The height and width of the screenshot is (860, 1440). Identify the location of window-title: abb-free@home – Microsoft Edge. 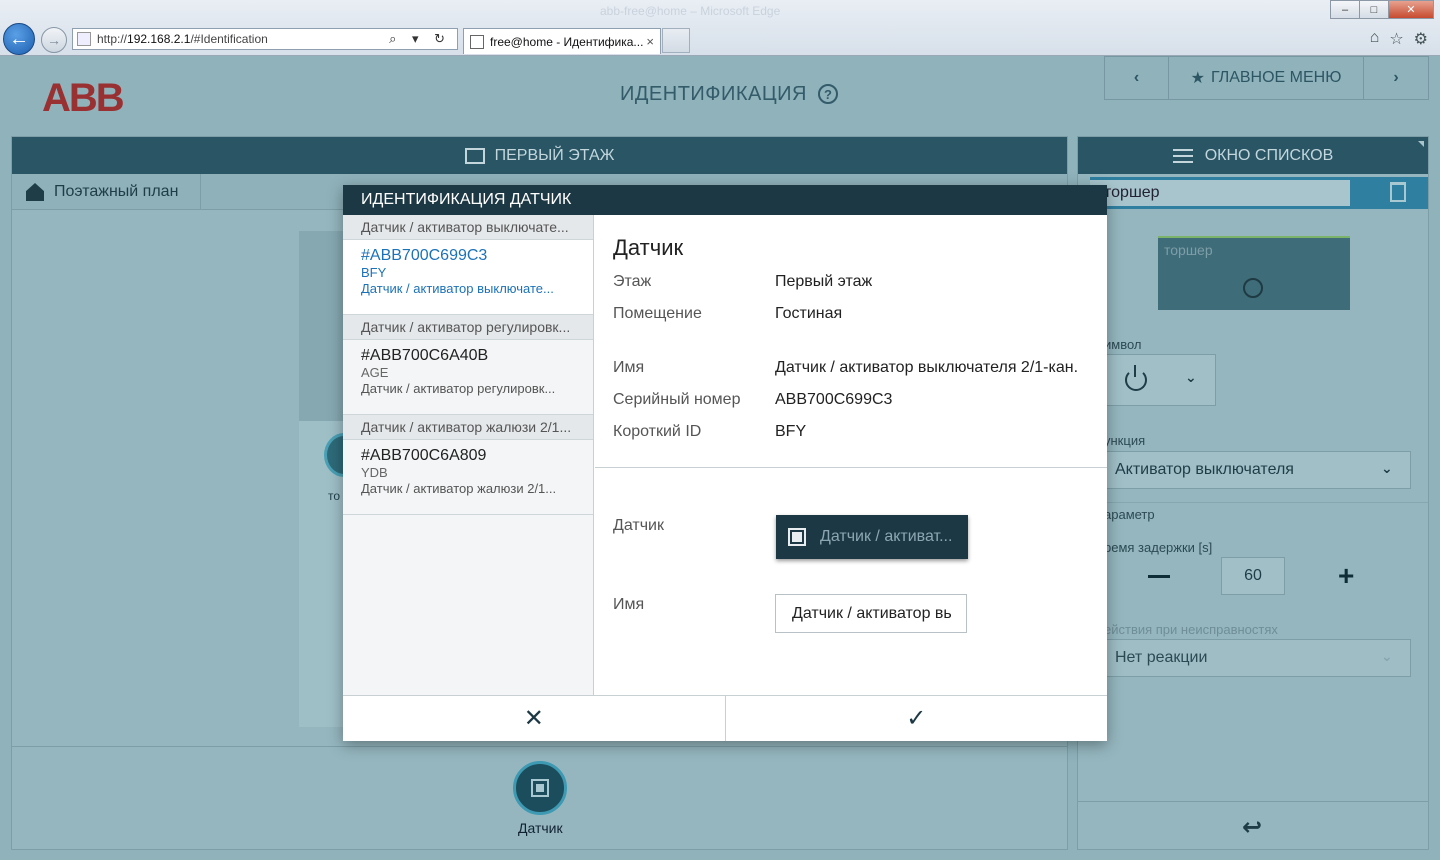
(690, 11).